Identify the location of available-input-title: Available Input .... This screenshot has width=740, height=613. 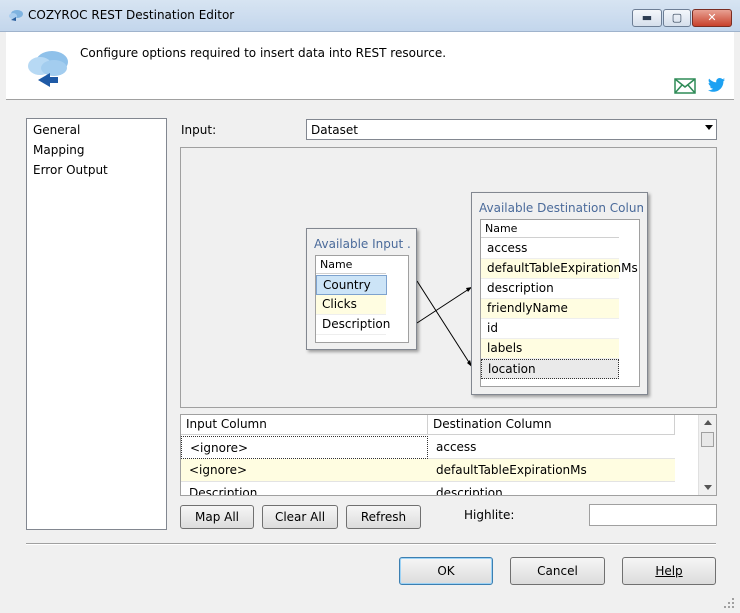
(362, 244).